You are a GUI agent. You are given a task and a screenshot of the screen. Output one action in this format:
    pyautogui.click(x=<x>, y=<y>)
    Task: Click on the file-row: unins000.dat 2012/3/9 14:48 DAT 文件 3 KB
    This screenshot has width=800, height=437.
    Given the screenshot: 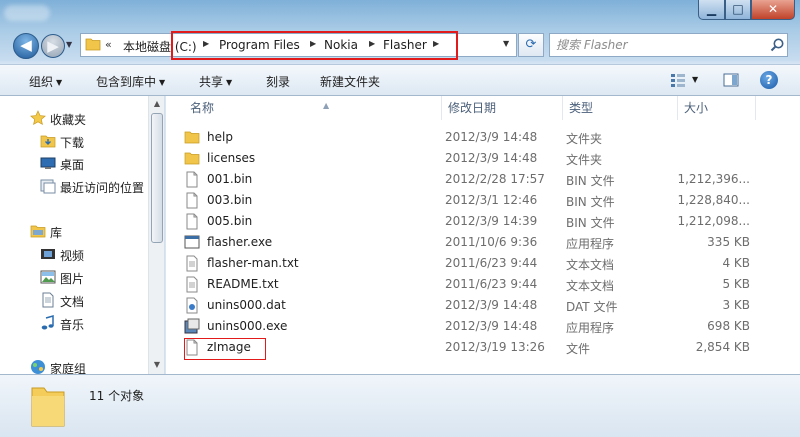 What is the action you would take?
    pyautogui.click(x=483, y=305)
    